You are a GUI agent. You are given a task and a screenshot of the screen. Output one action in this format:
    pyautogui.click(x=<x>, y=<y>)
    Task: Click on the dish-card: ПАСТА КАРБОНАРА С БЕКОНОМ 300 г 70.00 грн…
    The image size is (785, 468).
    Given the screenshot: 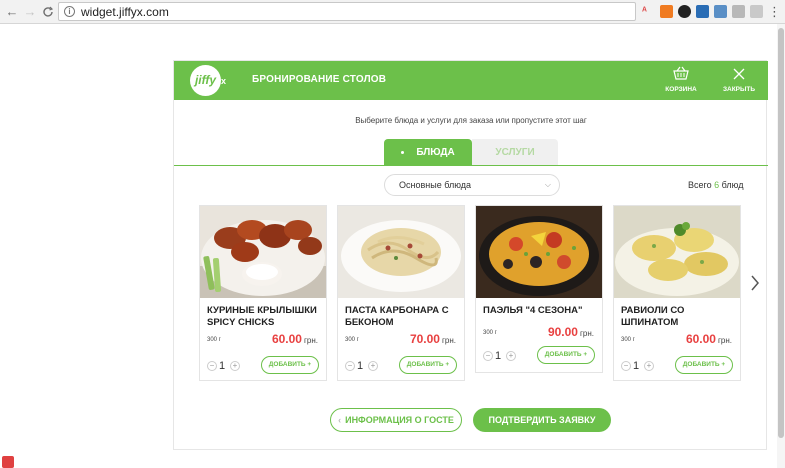 What is the action you would take?
    pyautogui.click(x=401, y=293)
    